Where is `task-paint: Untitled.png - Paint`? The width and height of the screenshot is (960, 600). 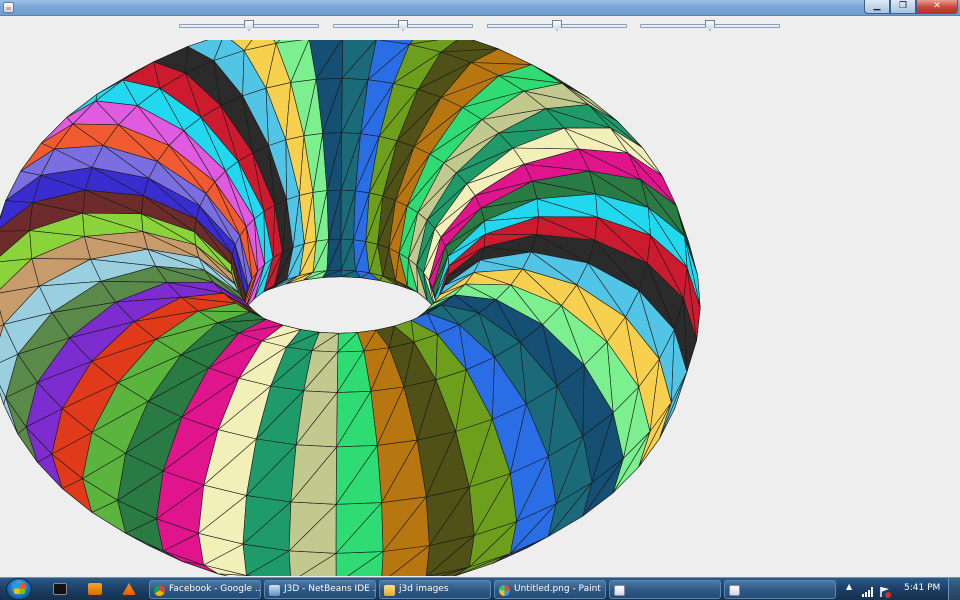 task-paint: Untitled.png - Paint is located at coordinates (550, 589).